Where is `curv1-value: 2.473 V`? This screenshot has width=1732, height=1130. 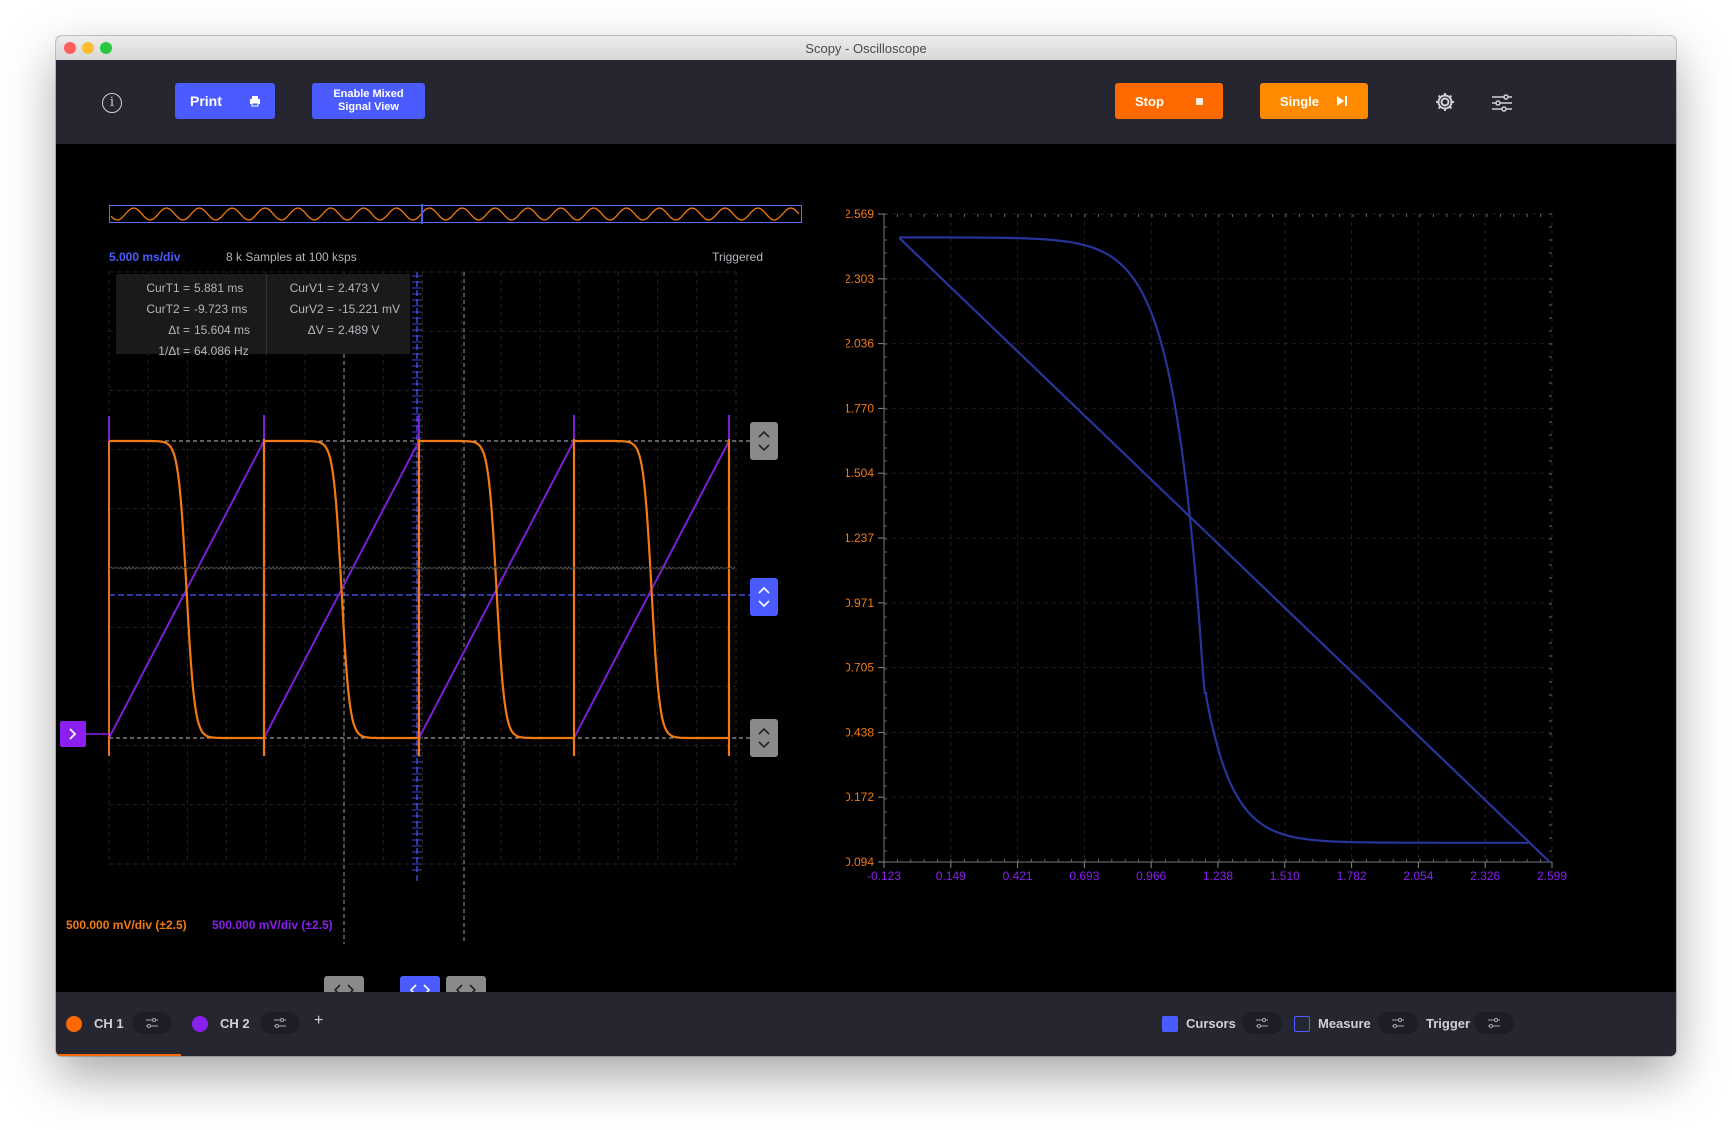 curv1-value: 2.473 V is located at coordinates (359, 288).